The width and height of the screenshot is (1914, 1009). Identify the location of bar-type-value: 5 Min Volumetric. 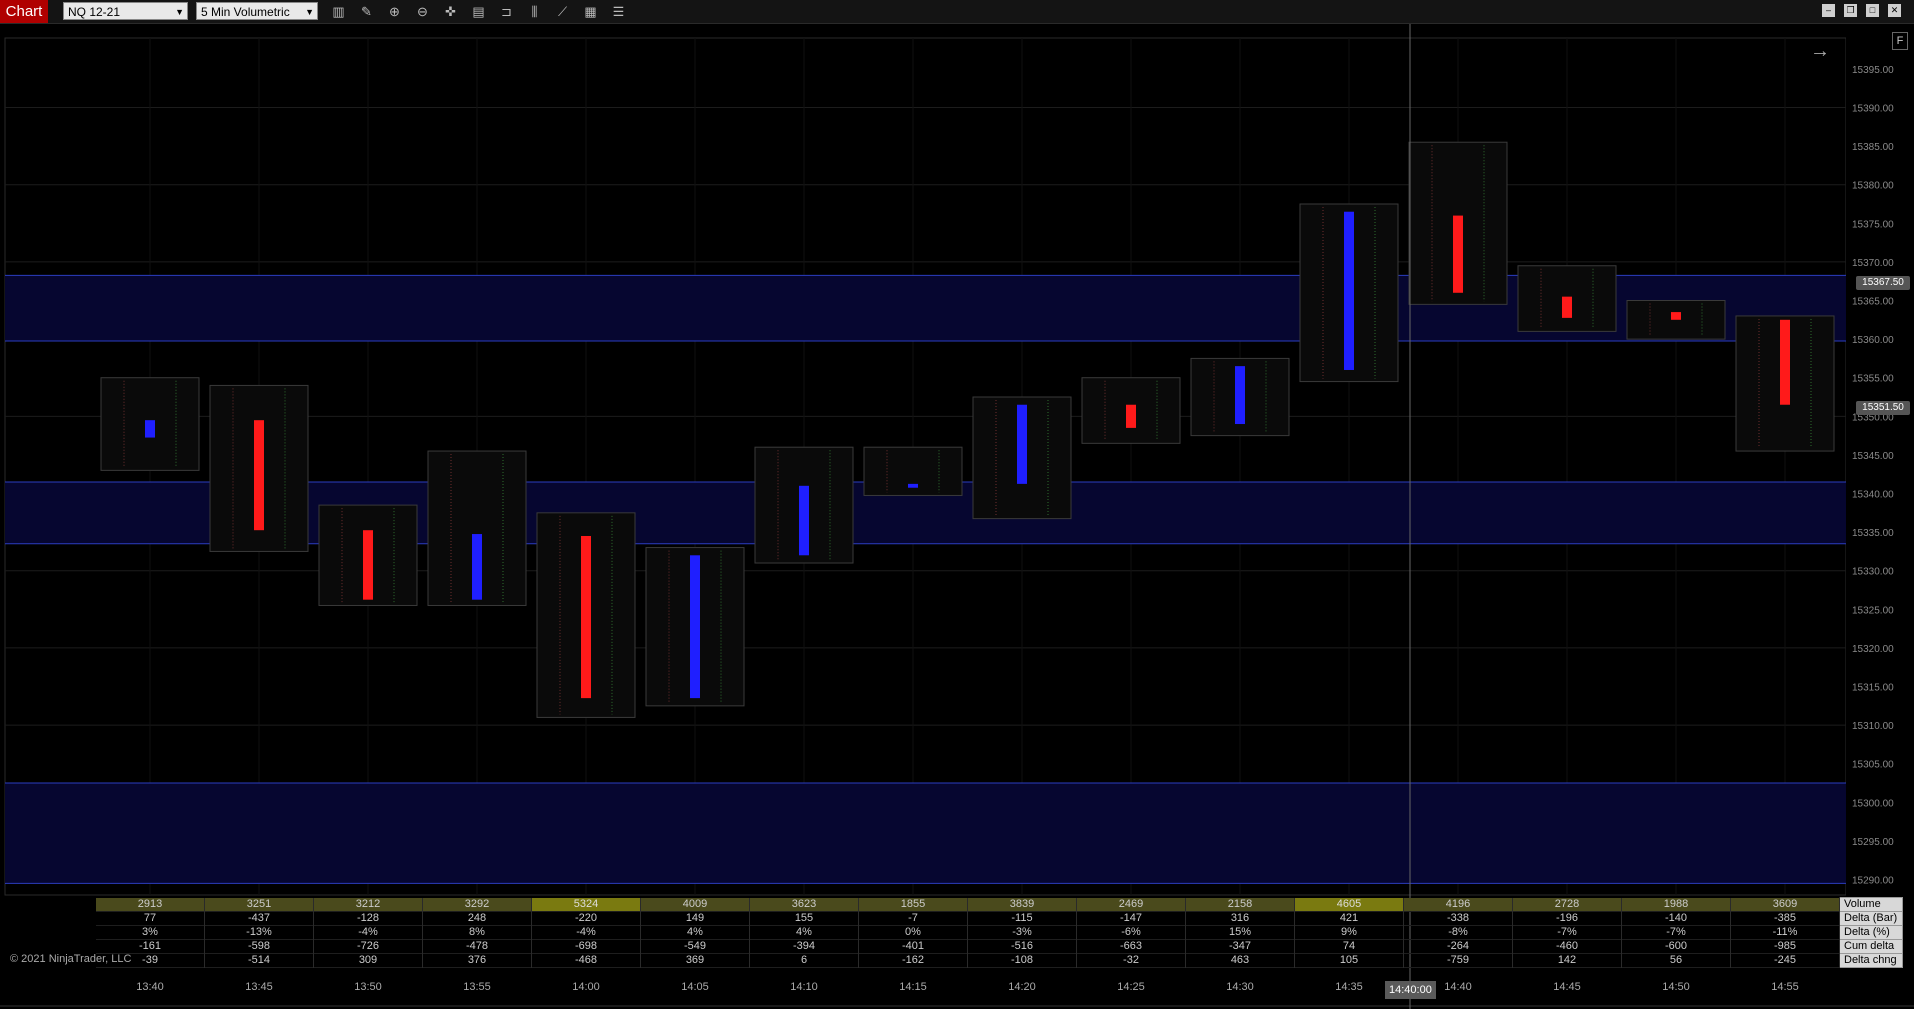
(245, 12).